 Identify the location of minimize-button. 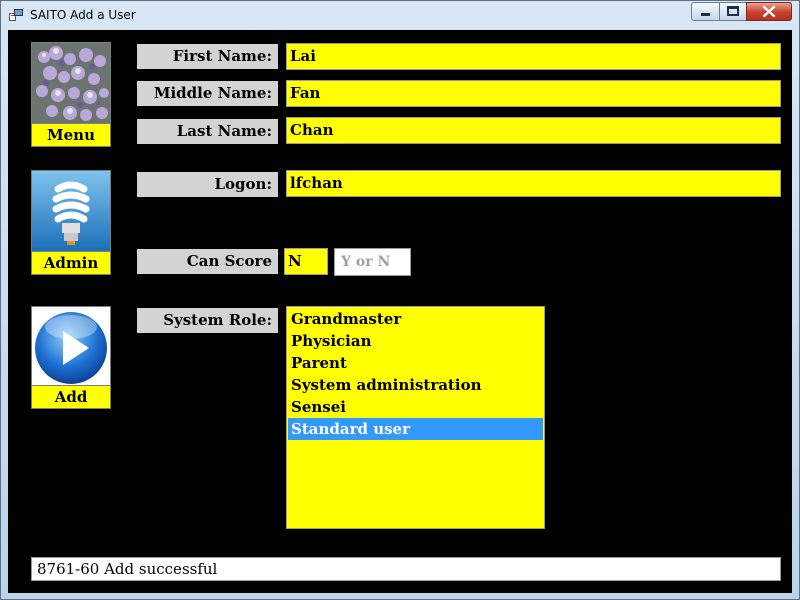
(705, 11).